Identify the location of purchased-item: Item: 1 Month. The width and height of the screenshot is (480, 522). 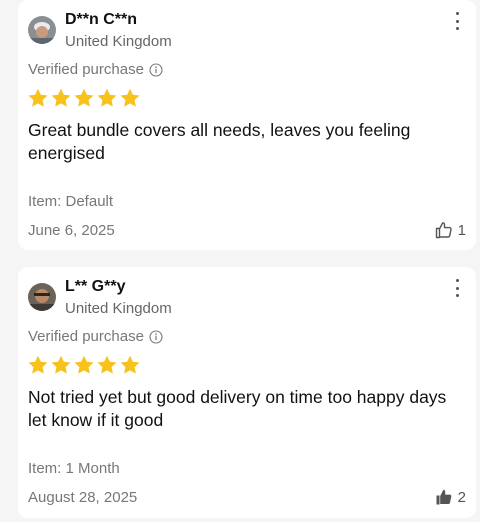
(74, 468).